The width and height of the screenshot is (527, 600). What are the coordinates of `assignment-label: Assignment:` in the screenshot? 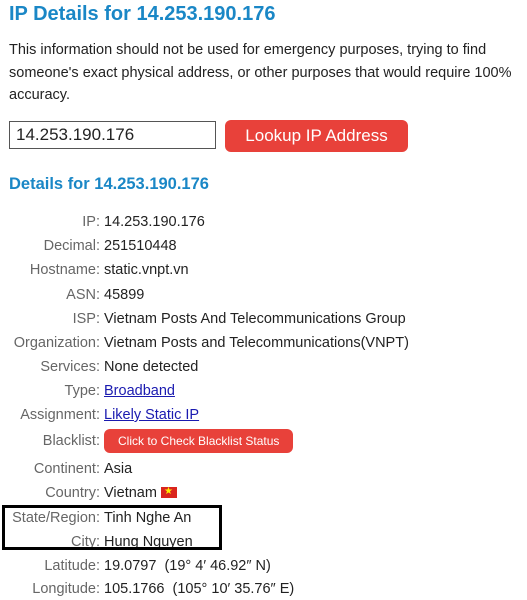 It's located at (60, 415).